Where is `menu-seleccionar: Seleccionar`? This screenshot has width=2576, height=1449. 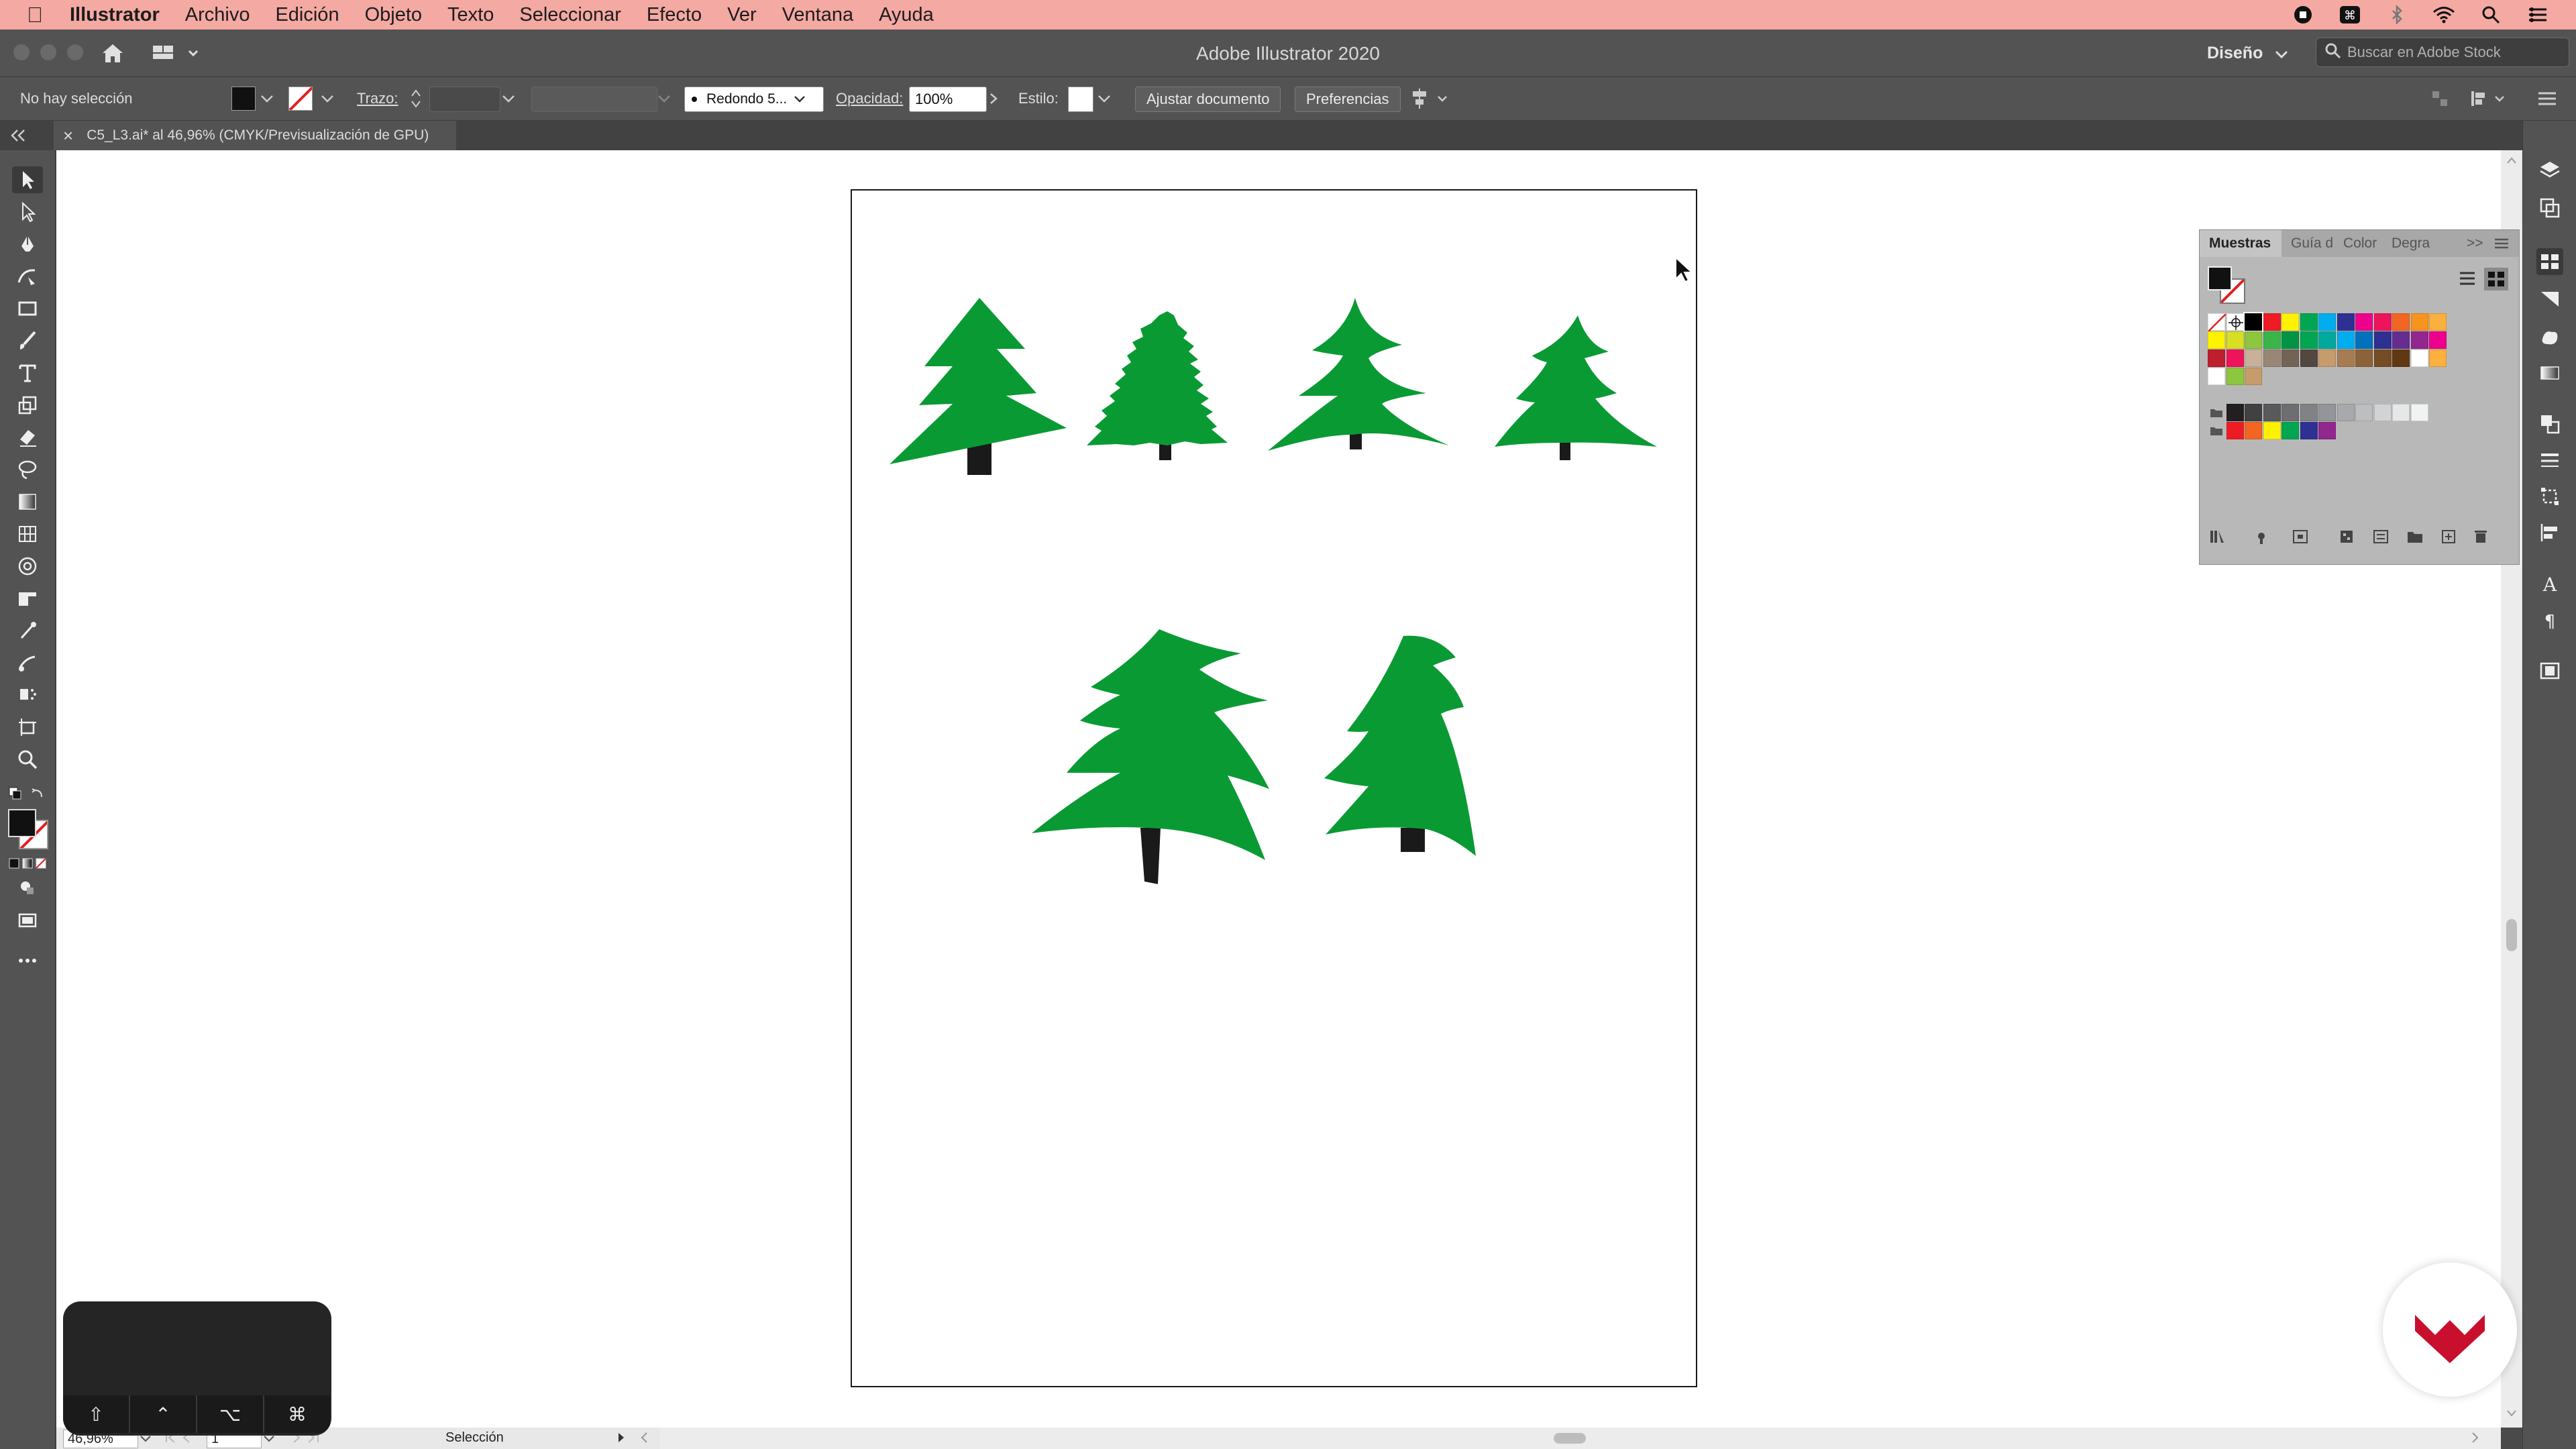
menu-seleccionar: Seleccionar is located at coordinates (570, 15).